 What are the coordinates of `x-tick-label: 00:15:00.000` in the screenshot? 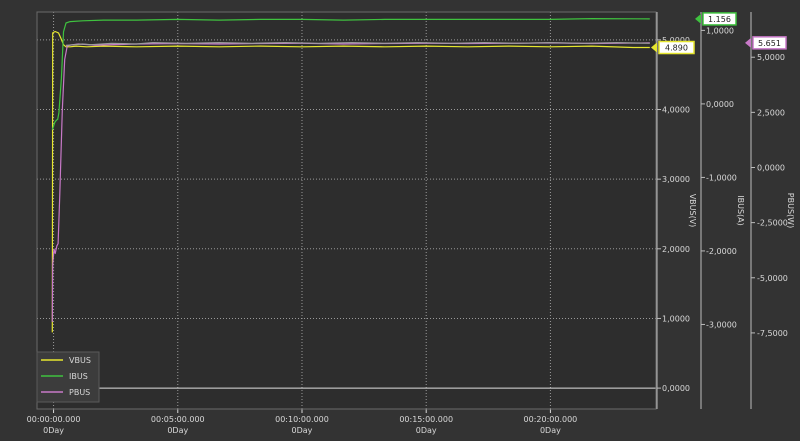 It's located at (426, 419).